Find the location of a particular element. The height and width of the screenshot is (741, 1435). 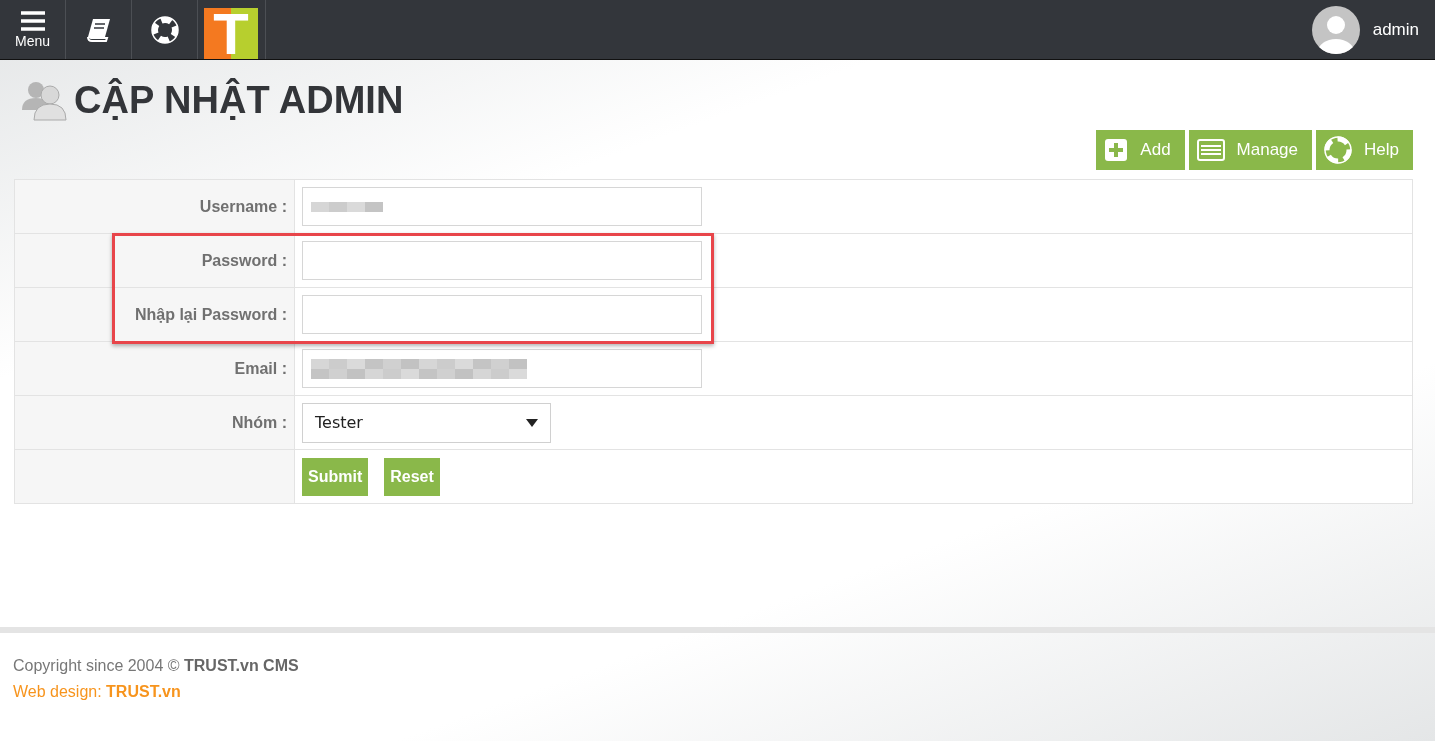

menu-button: Menu is located at coordinates (33, 29).